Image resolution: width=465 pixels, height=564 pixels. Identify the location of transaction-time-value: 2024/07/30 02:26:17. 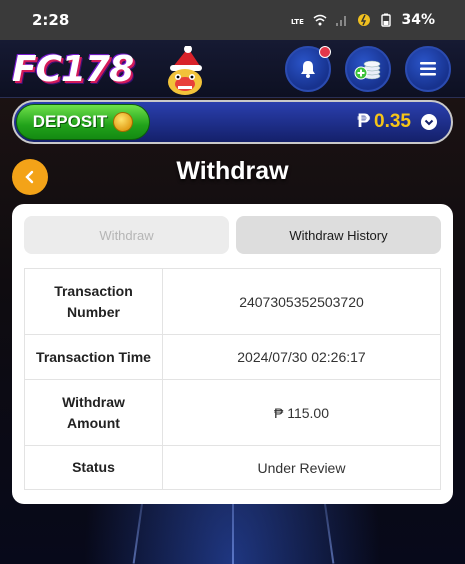
(301, 357).